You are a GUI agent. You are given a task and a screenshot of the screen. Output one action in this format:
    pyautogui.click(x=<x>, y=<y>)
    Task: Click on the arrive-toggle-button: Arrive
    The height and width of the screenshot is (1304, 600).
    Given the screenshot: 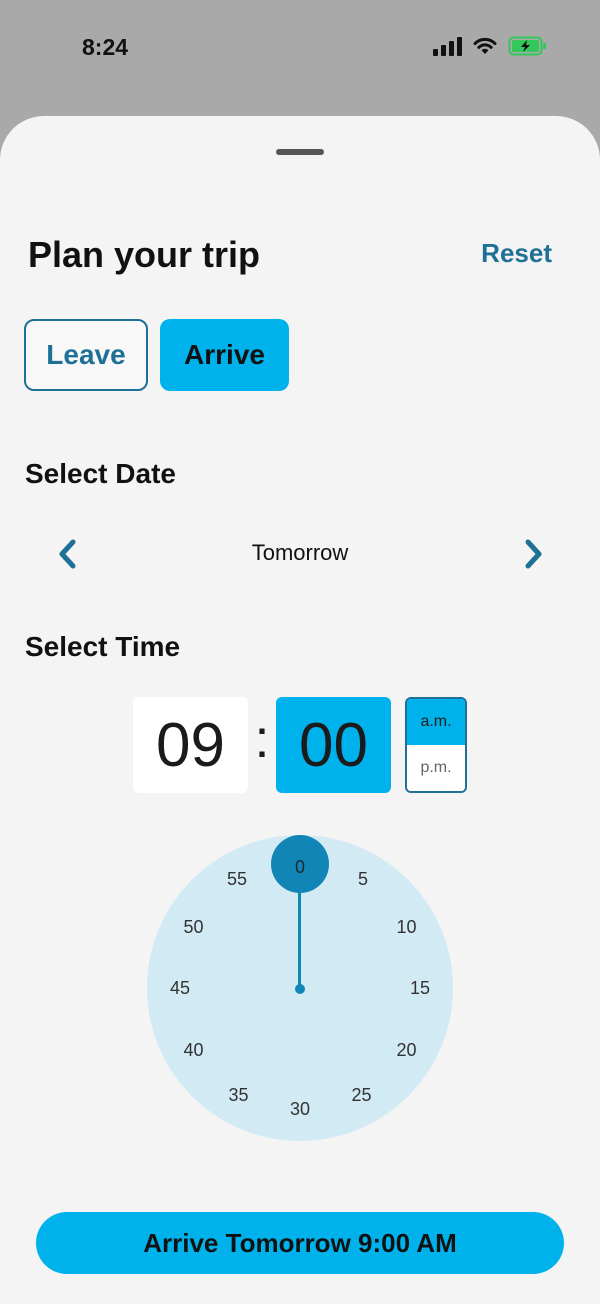 What is the action you would take?
    pyautogui.click(x=224, y=355)
    